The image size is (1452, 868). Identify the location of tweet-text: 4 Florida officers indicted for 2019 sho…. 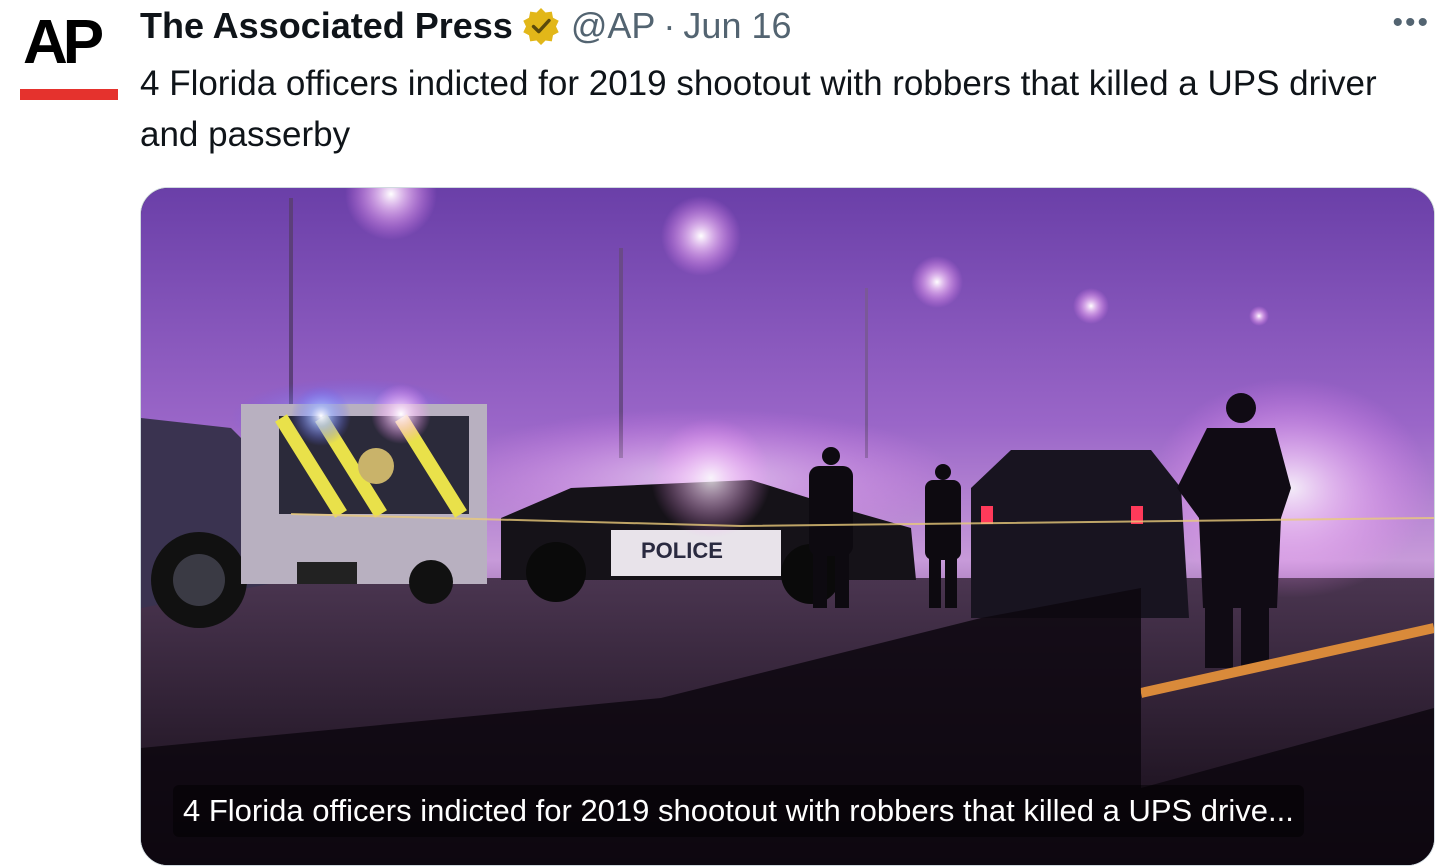
(758, 109).